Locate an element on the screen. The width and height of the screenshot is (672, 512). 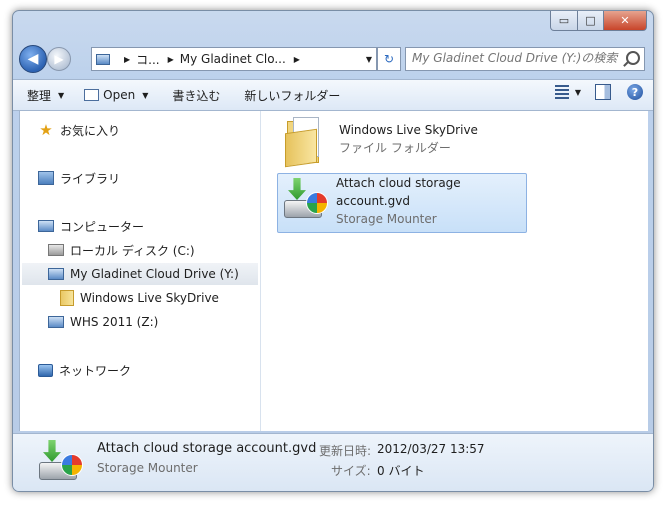
library-icon is located at coordinates (46, 178).